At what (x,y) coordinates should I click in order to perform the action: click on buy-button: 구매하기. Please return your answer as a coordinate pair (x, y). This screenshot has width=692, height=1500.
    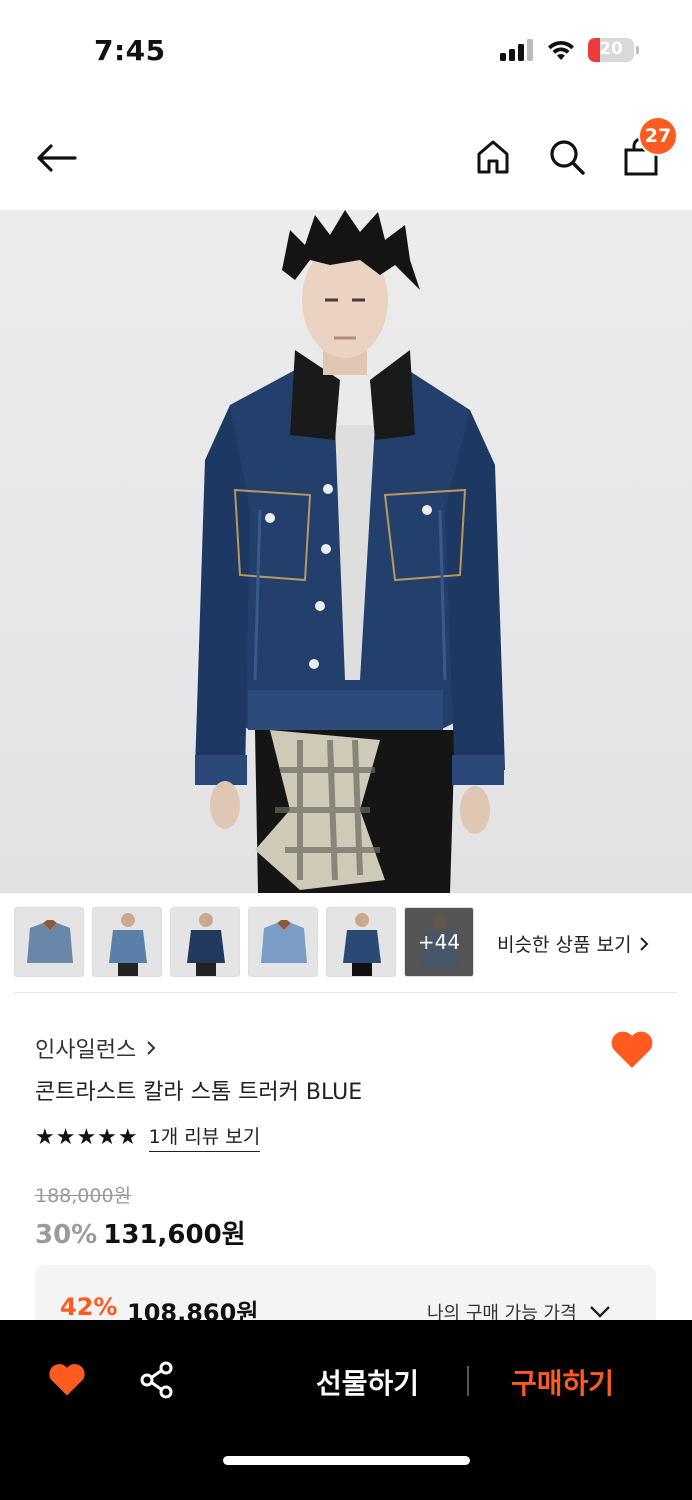
    Looking at the image, I should click on (562, 1382).